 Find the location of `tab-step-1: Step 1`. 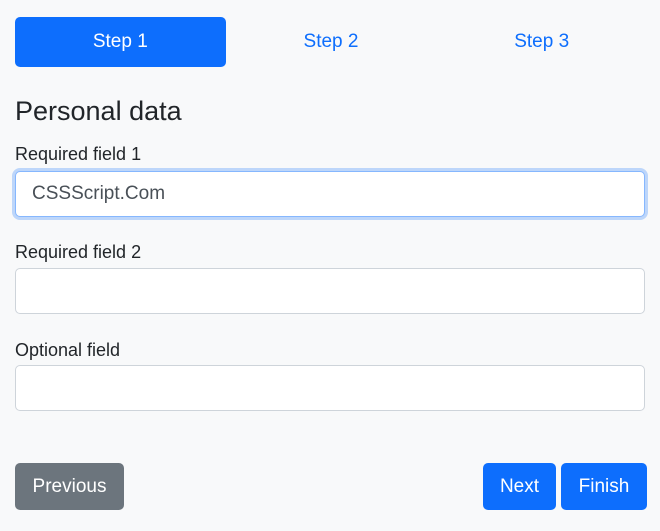

tab-step-1: Step 1 is located at coordinates (120, 42).